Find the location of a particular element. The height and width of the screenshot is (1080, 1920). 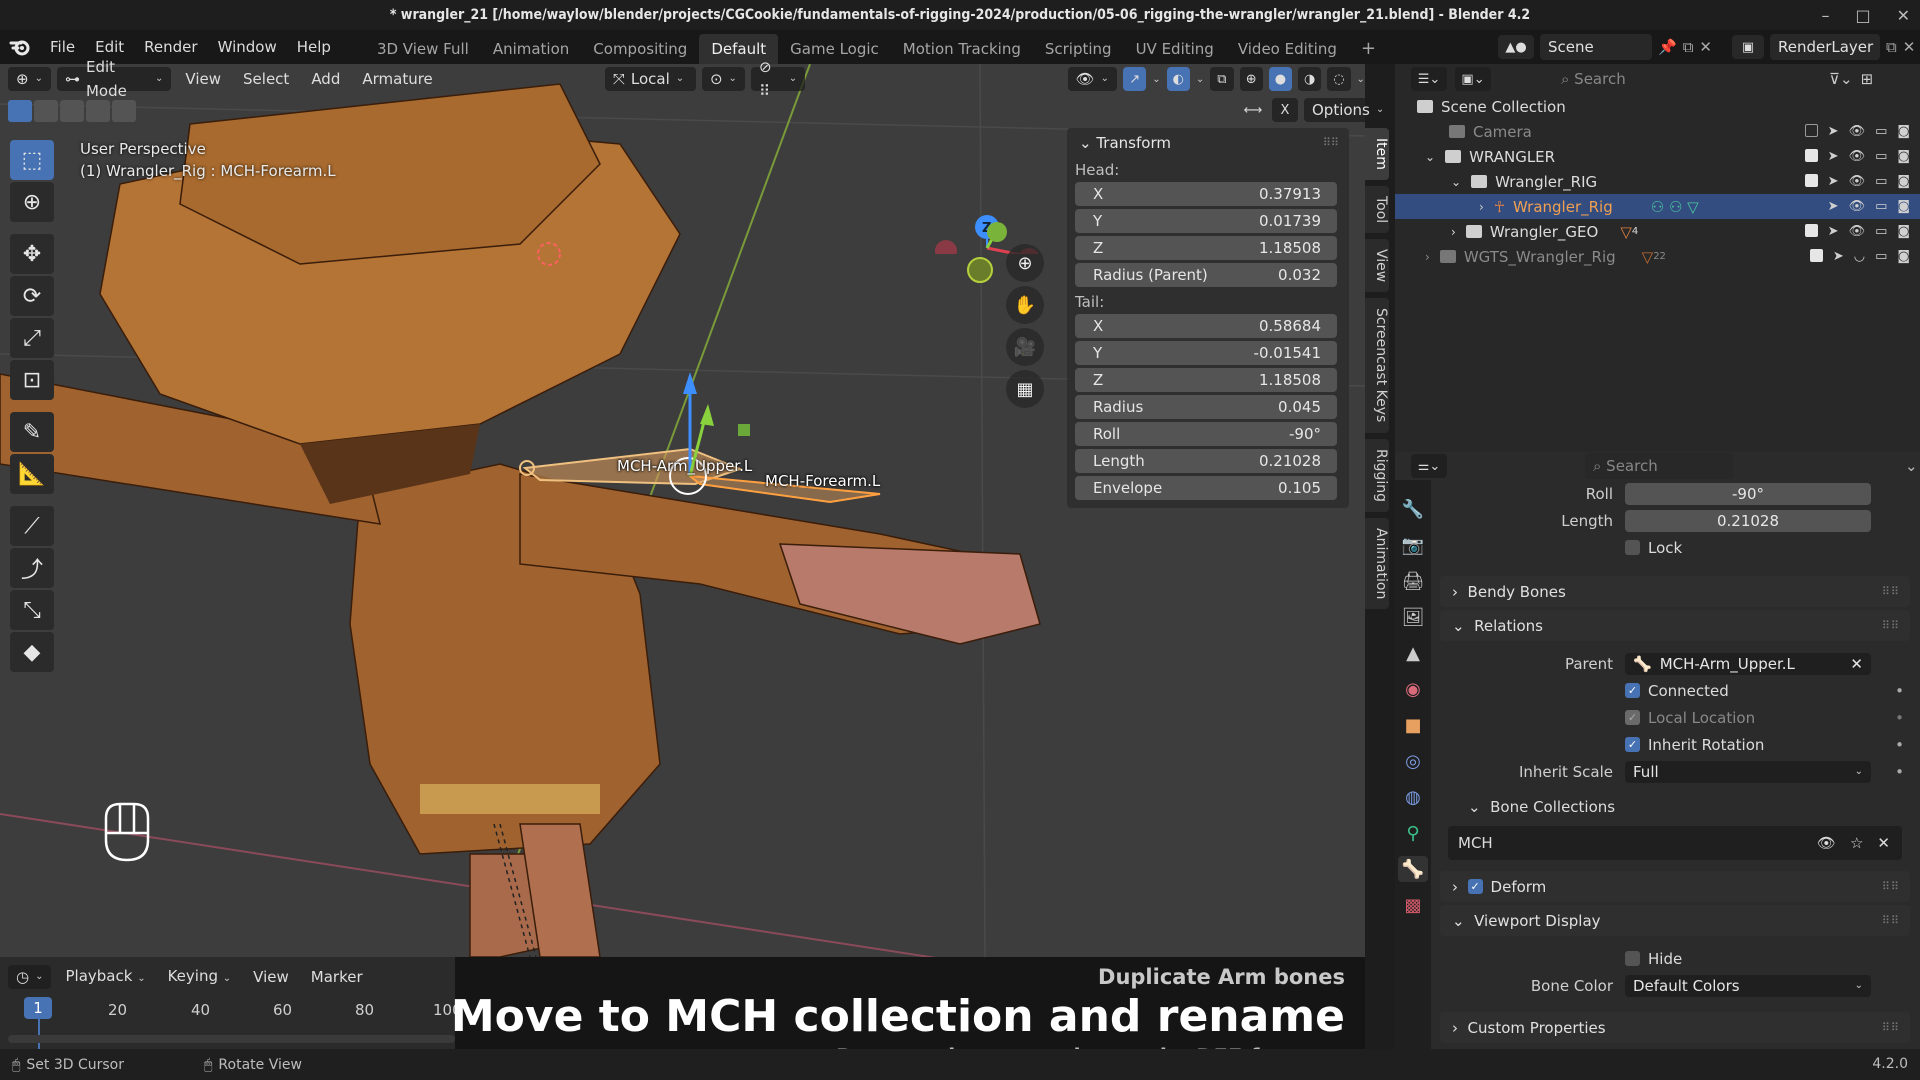

render-properties-icon: 📷 is located at coordinates (1413, 545).